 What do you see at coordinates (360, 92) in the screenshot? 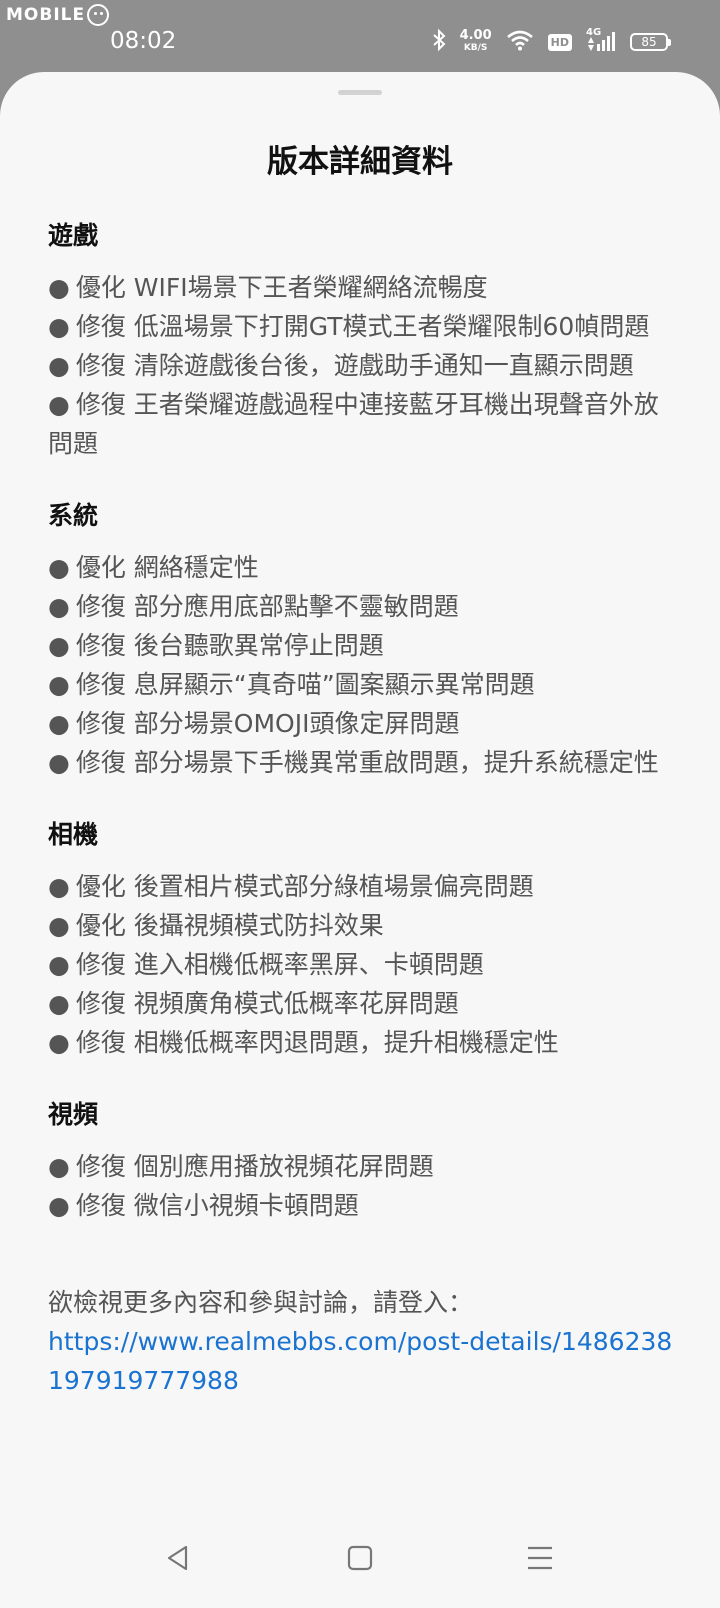
I see `drag-handle` at bounding box center [360, 92].